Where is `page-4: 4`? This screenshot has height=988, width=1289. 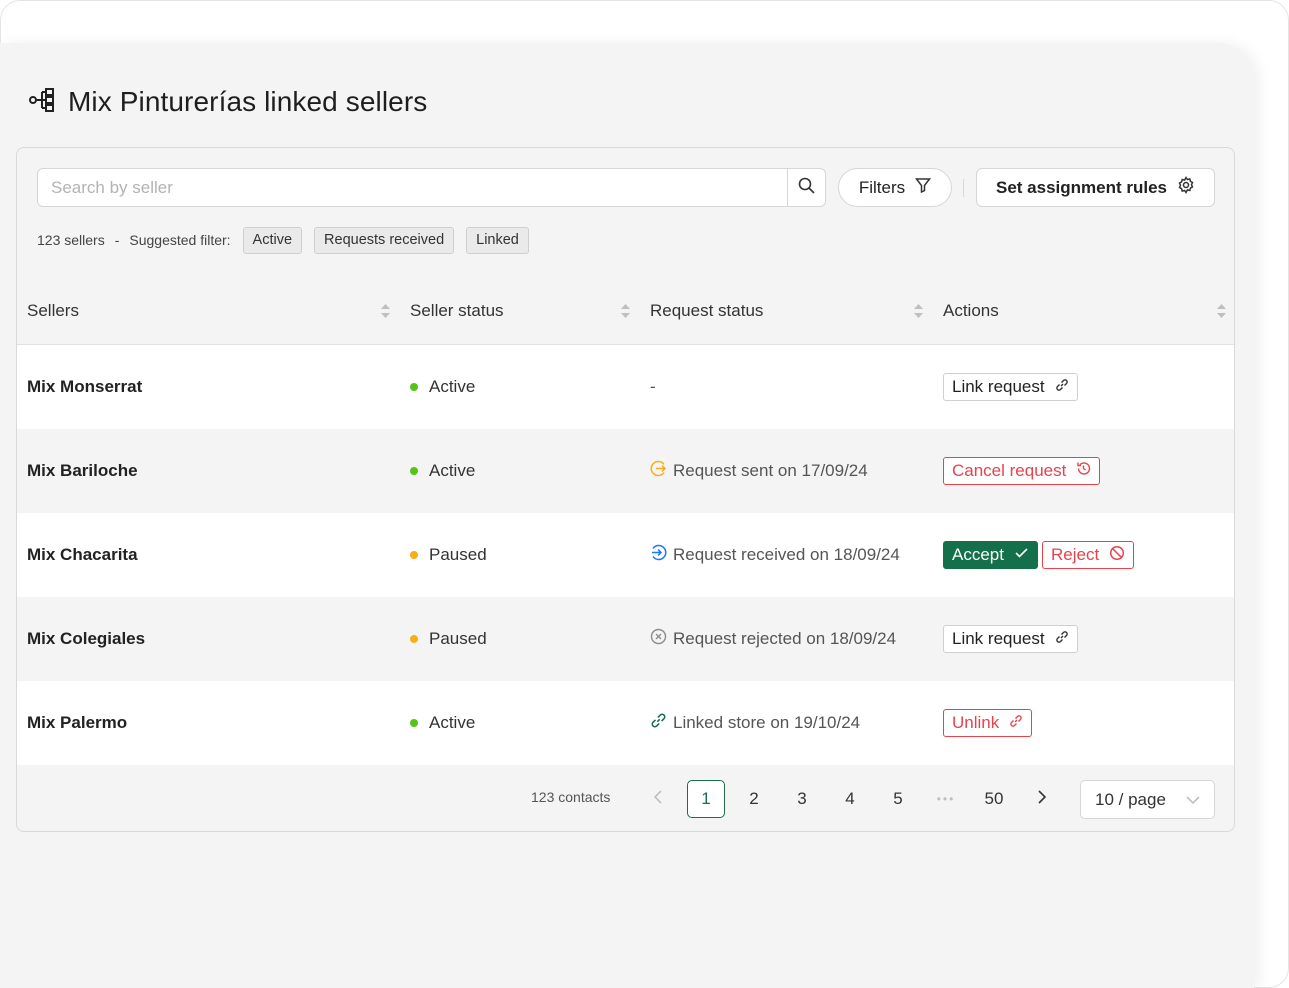 page-4: 4 is located at coordinates (850, 799).